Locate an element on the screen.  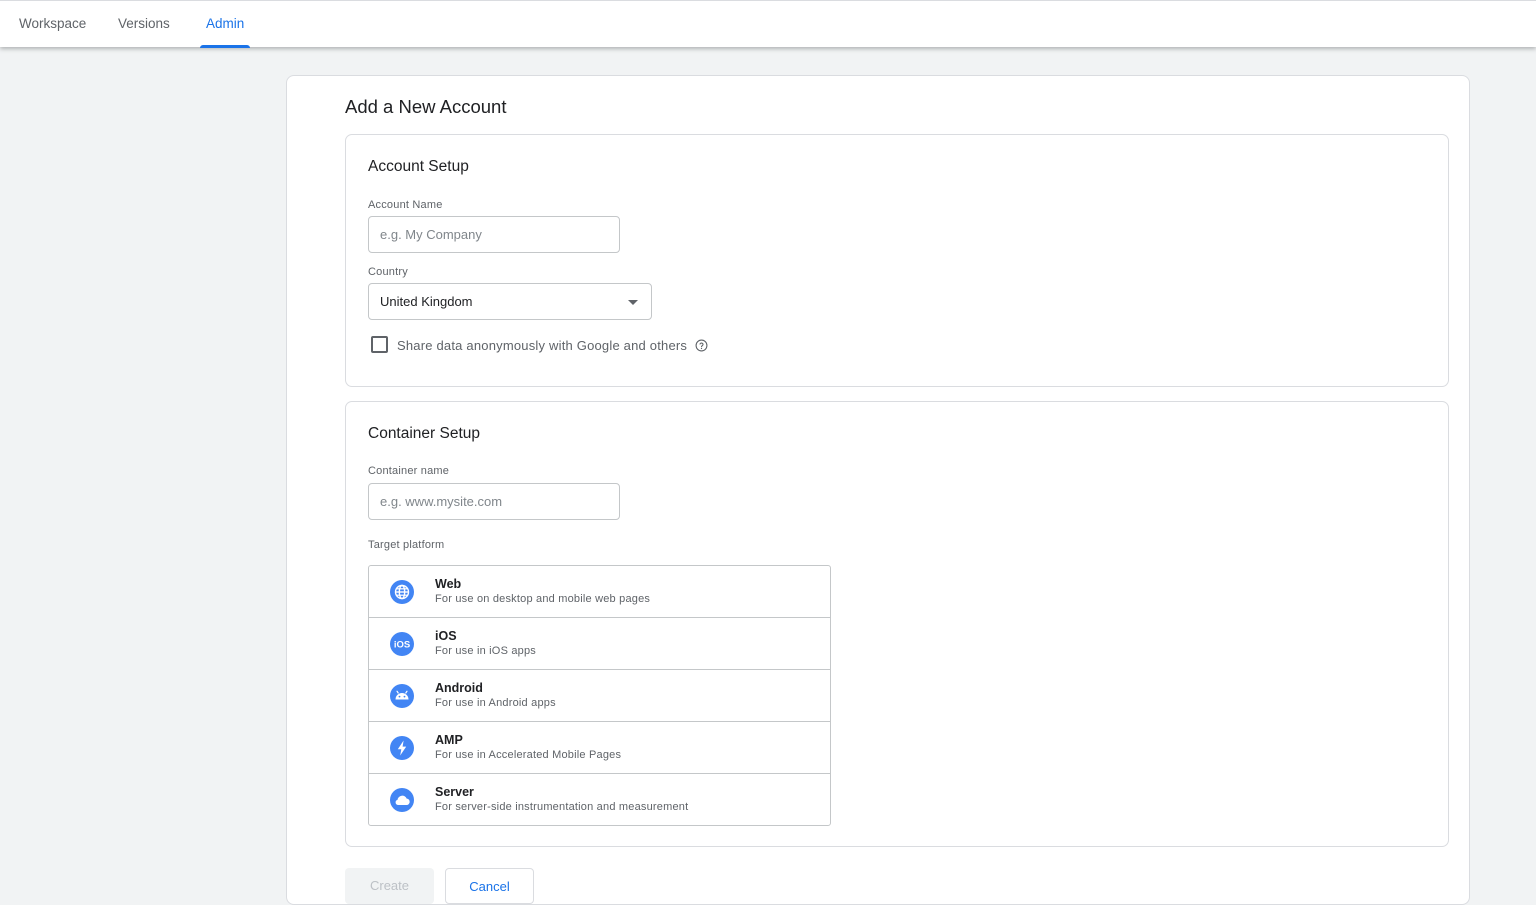
platform-option-ios: iOS iOS For use in iOS apps is located at coordinates (599, 643).